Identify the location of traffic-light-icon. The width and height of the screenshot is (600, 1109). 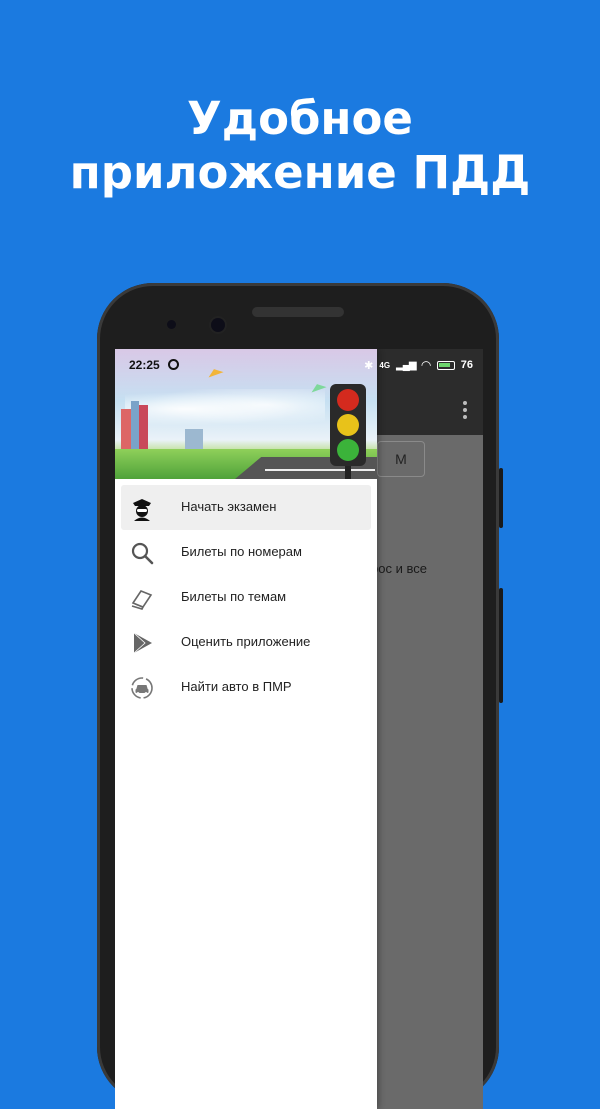
(348, 425).